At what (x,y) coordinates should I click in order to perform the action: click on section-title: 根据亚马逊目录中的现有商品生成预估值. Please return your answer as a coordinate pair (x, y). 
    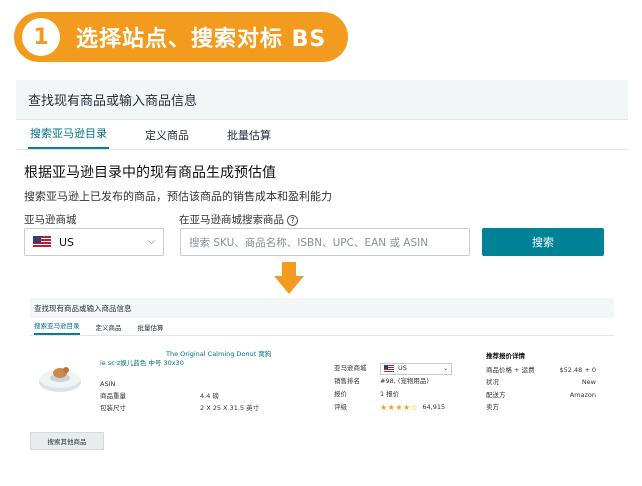
    Looking at the image, I should click on (150, 173).